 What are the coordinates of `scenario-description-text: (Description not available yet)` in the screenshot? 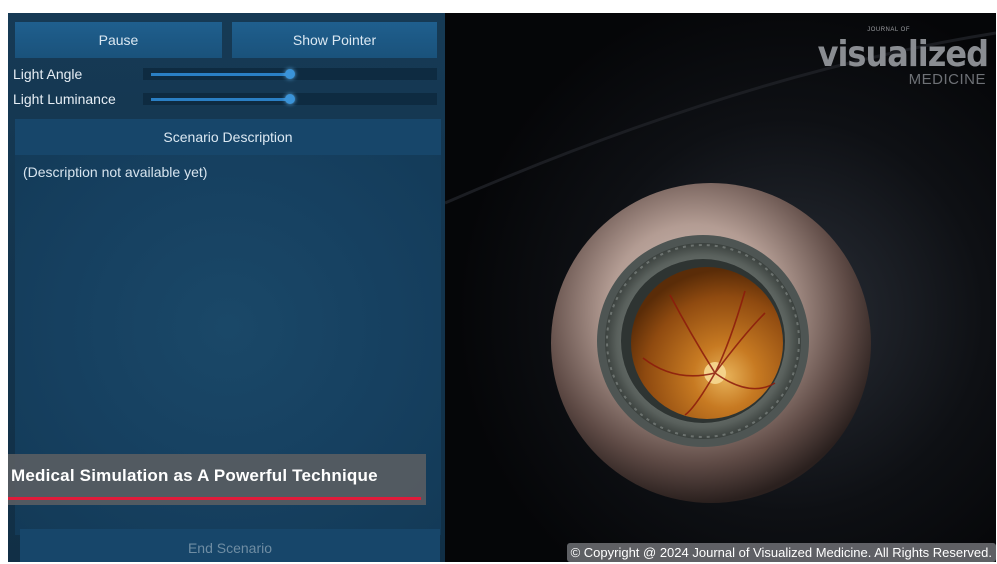 It's located at (115, 172).